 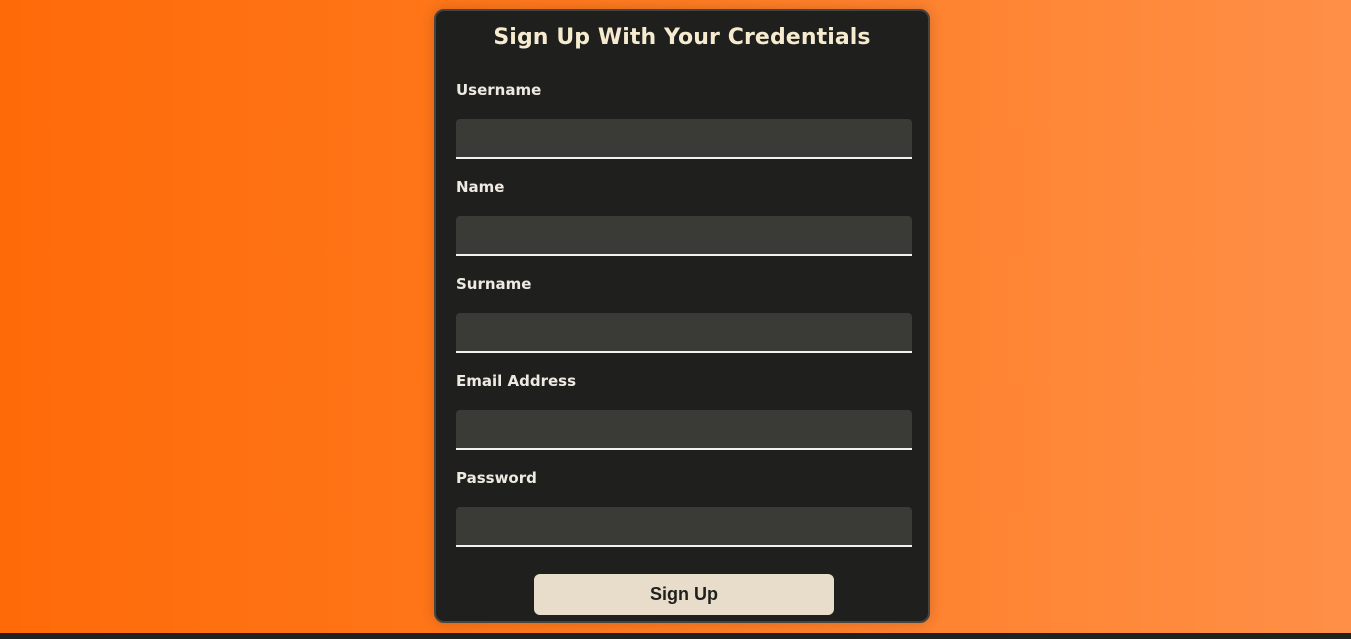 I want to click on form-title: Sign Up With Your Credentials, so click(x=682, y=37).